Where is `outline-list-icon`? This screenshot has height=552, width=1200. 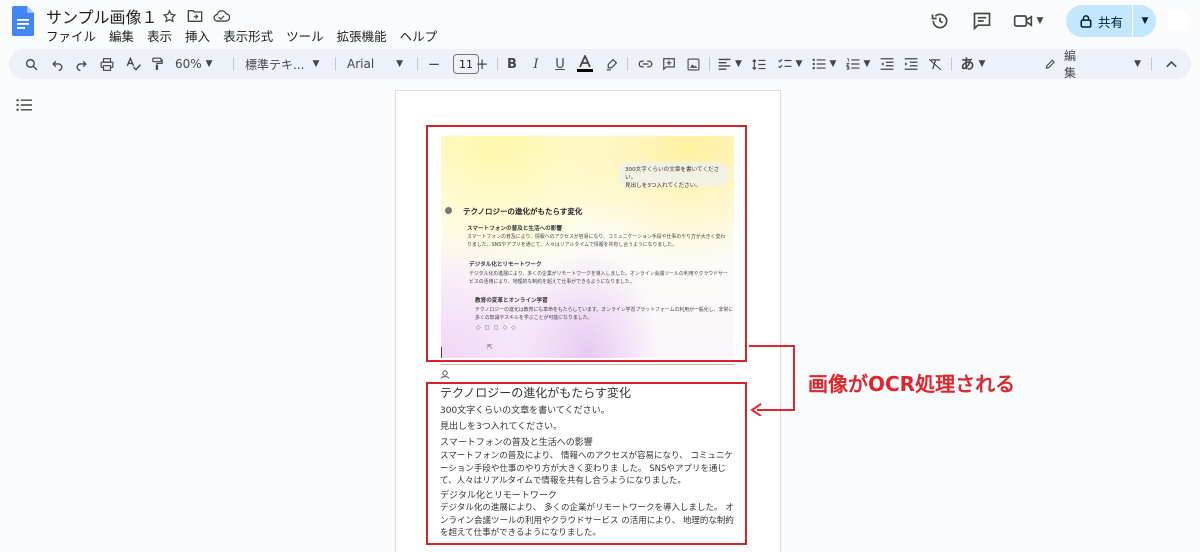 outline-list-icon is located at coordinates (24, 105).